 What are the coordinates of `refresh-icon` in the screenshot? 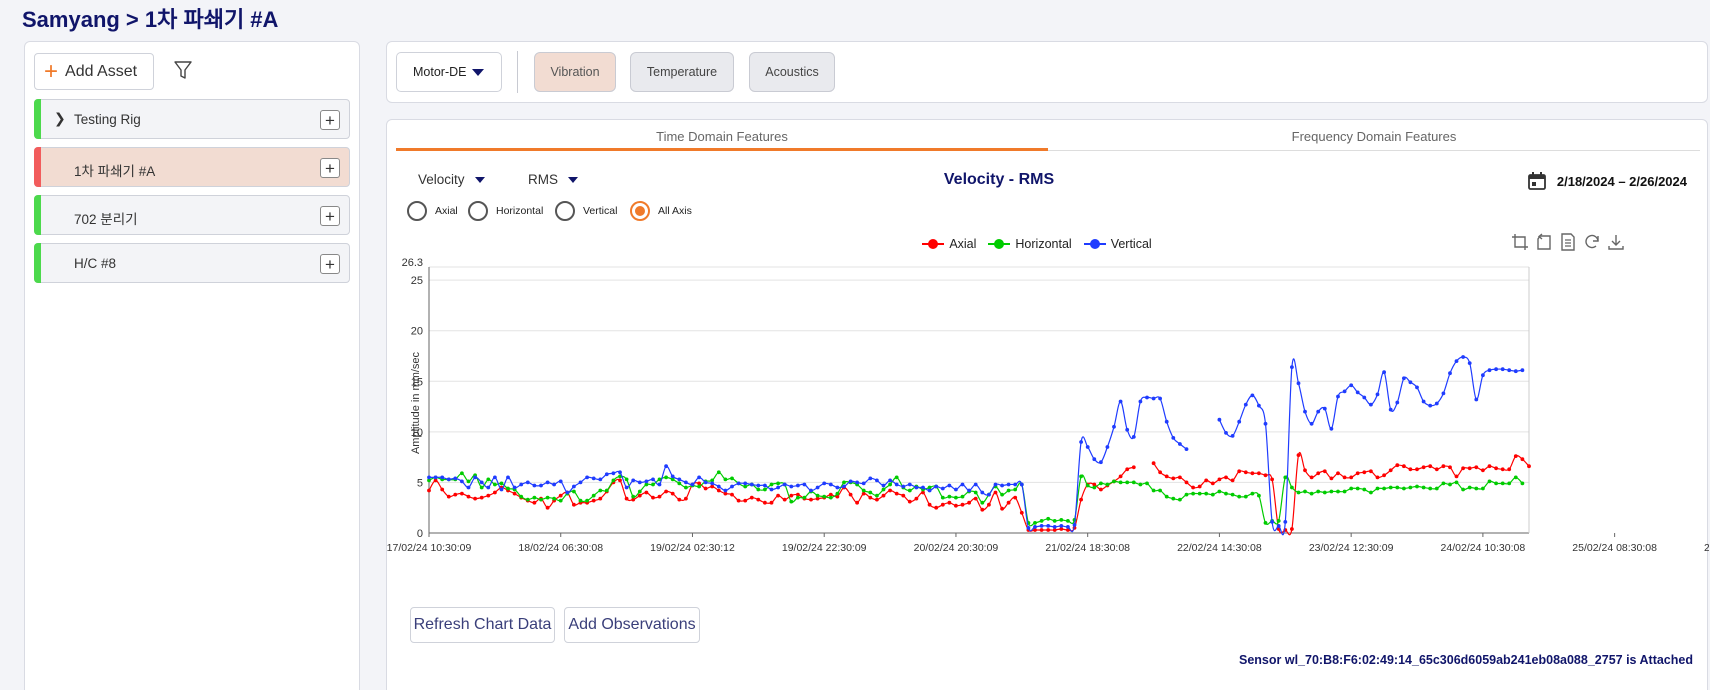 It's located at (1592, 242).